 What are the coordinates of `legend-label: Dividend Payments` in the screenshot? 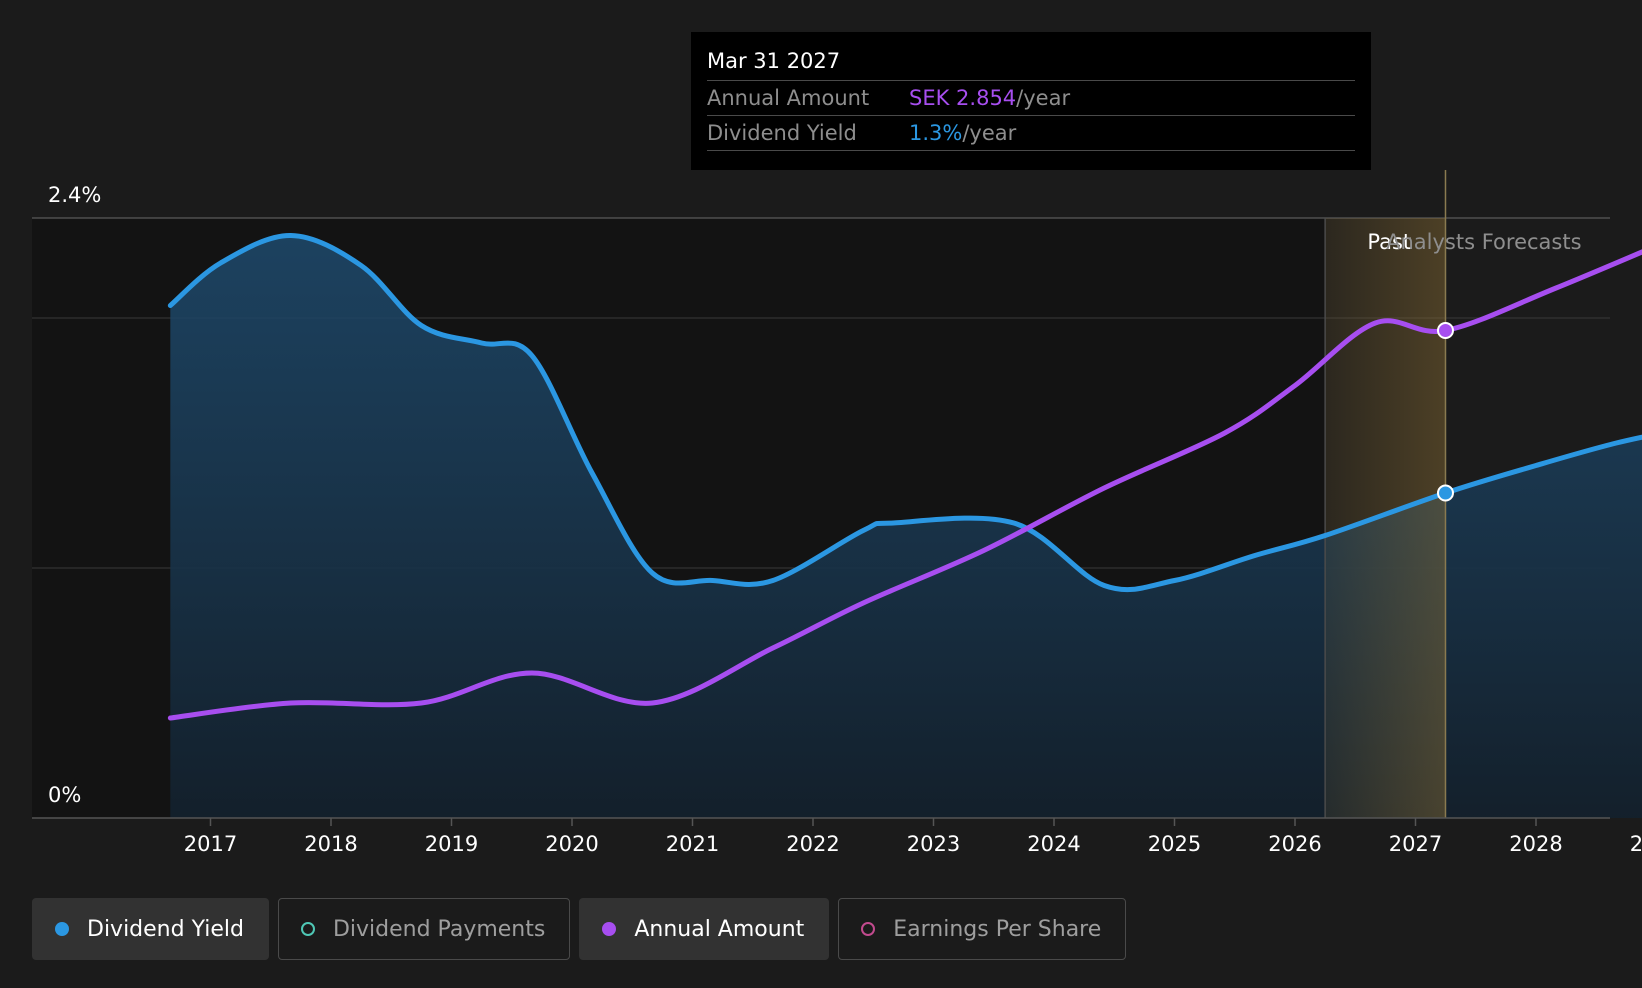 It's located at (439, 929).